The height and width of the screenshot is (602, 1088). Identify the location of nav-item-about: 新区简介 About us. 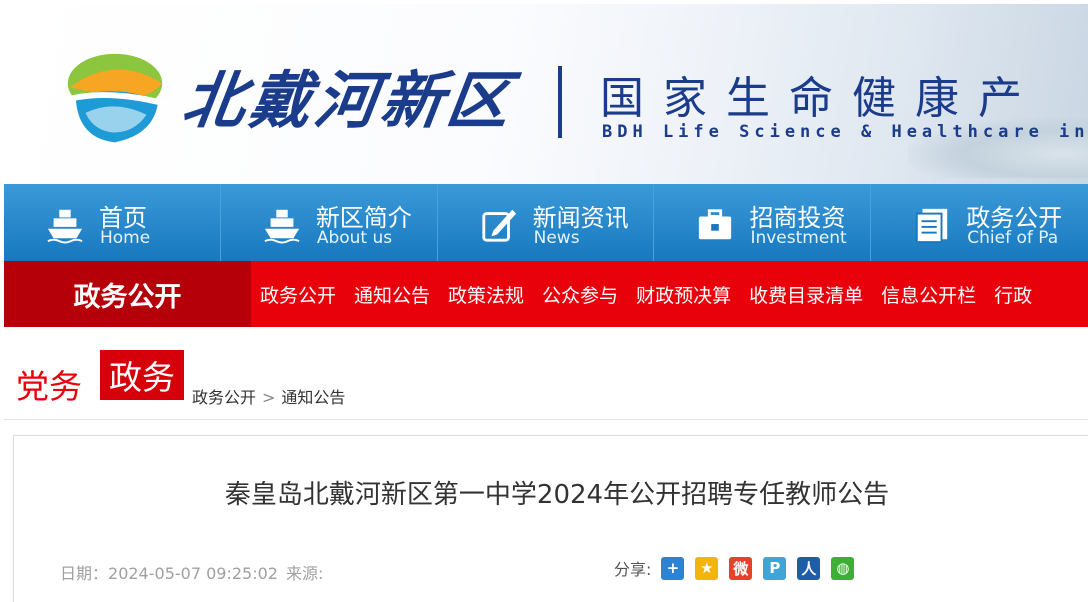
(329, 222).